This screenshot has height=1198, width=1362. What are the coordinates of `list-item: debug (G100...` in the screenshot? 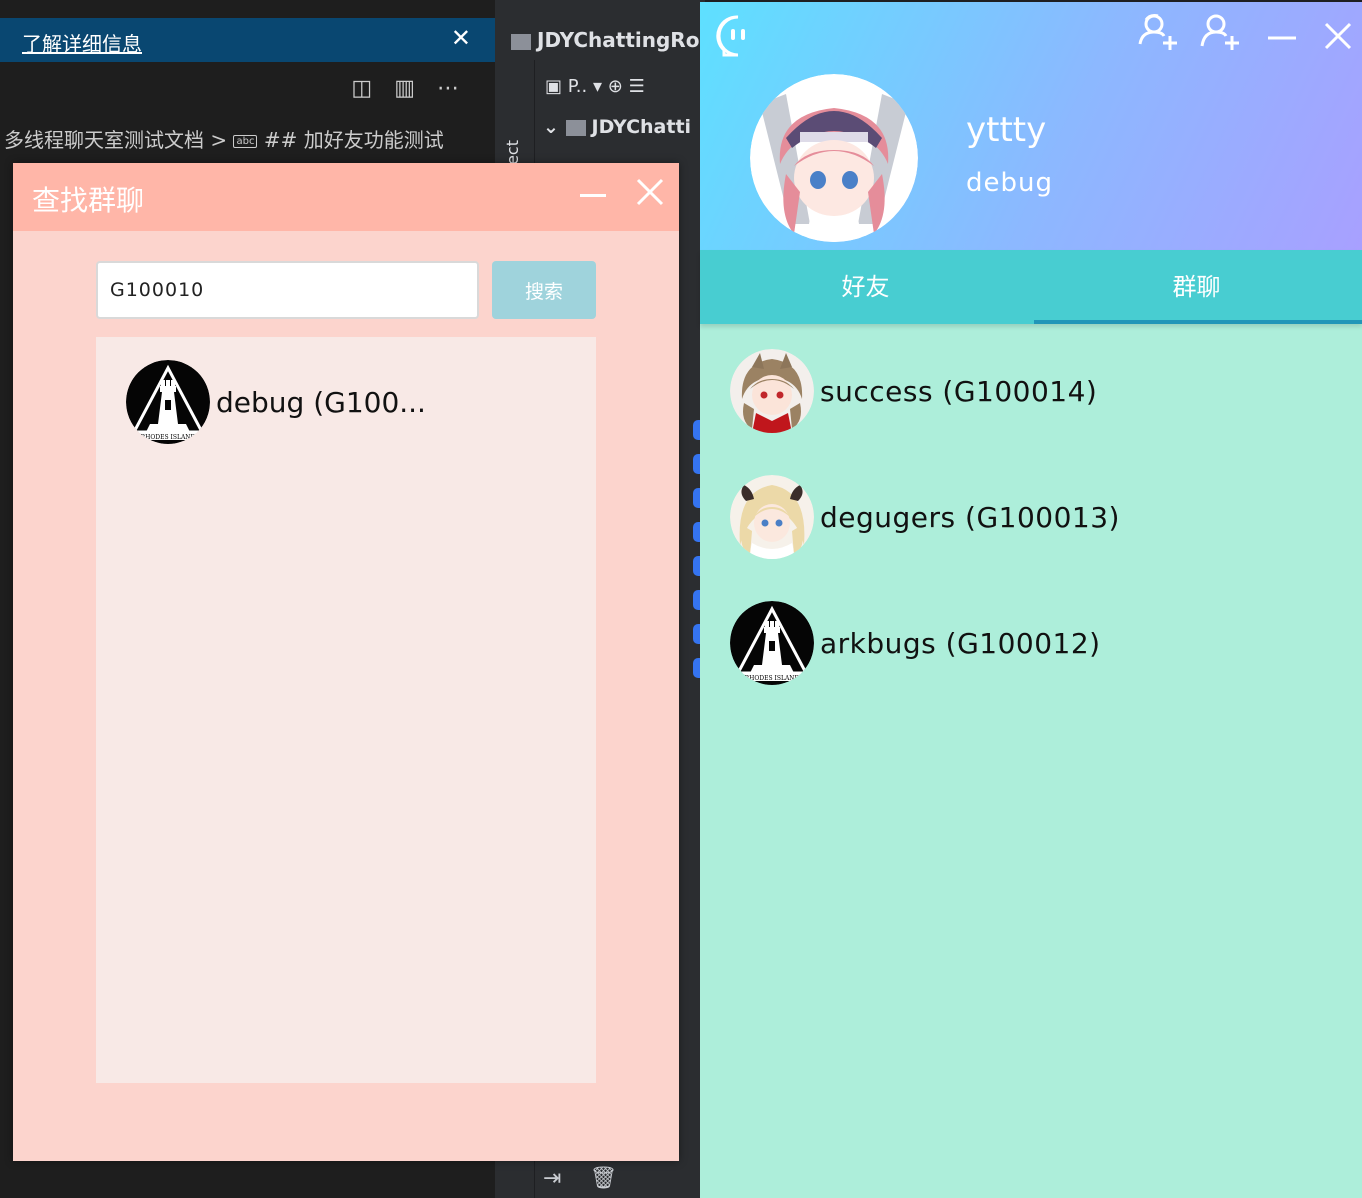 It's located at (276, 402).